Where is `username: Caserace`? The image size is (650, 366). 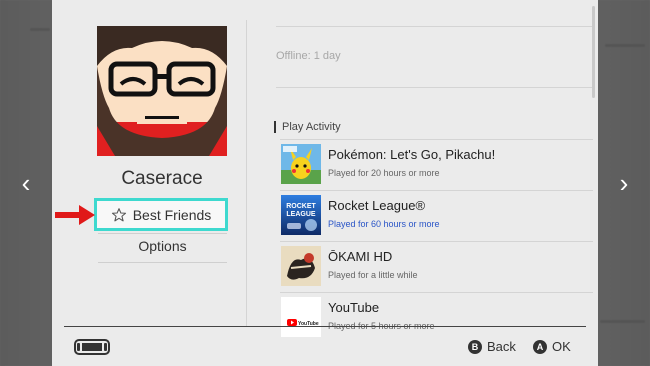
username: Caserace is located at coordinates (162, 178).